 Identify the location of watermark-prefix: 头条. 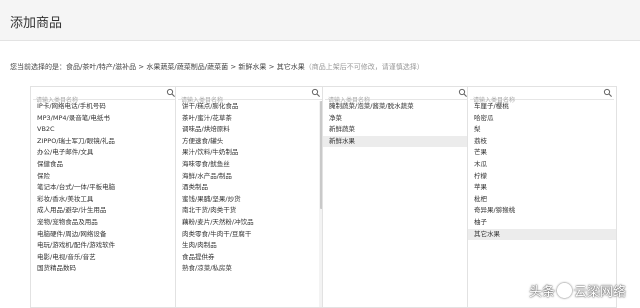
(541, 292).